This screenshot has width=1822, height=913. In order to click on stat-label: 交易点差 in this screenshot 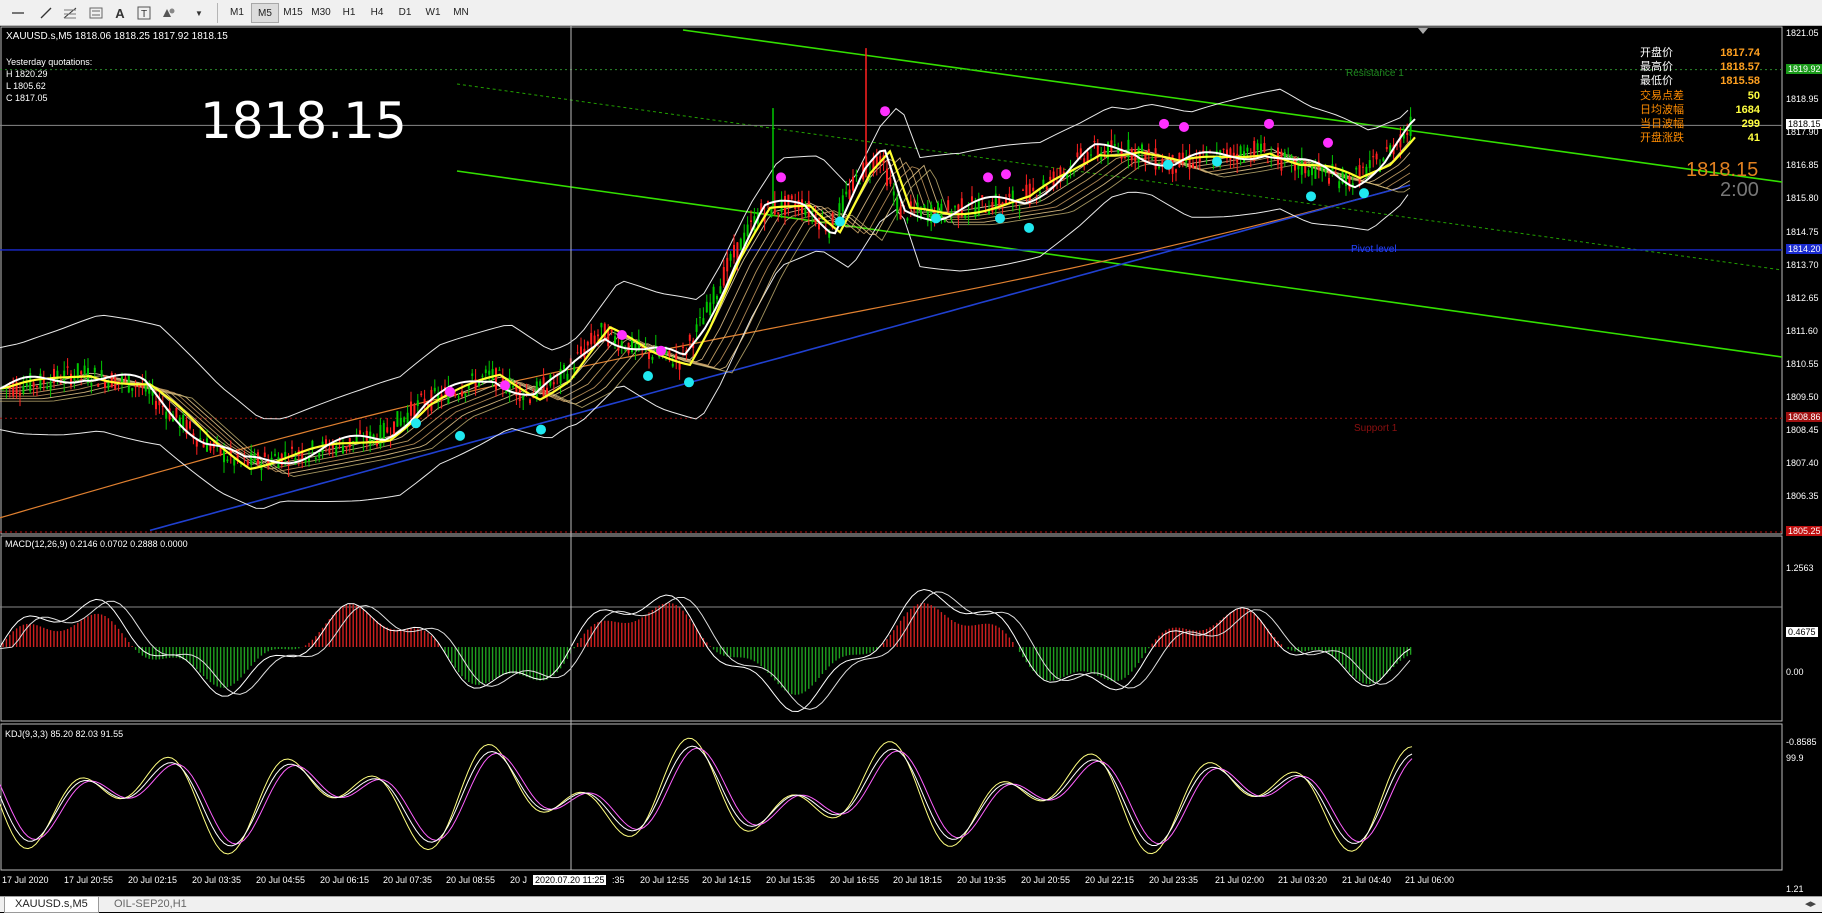, I will do `click(1662, 95)`.